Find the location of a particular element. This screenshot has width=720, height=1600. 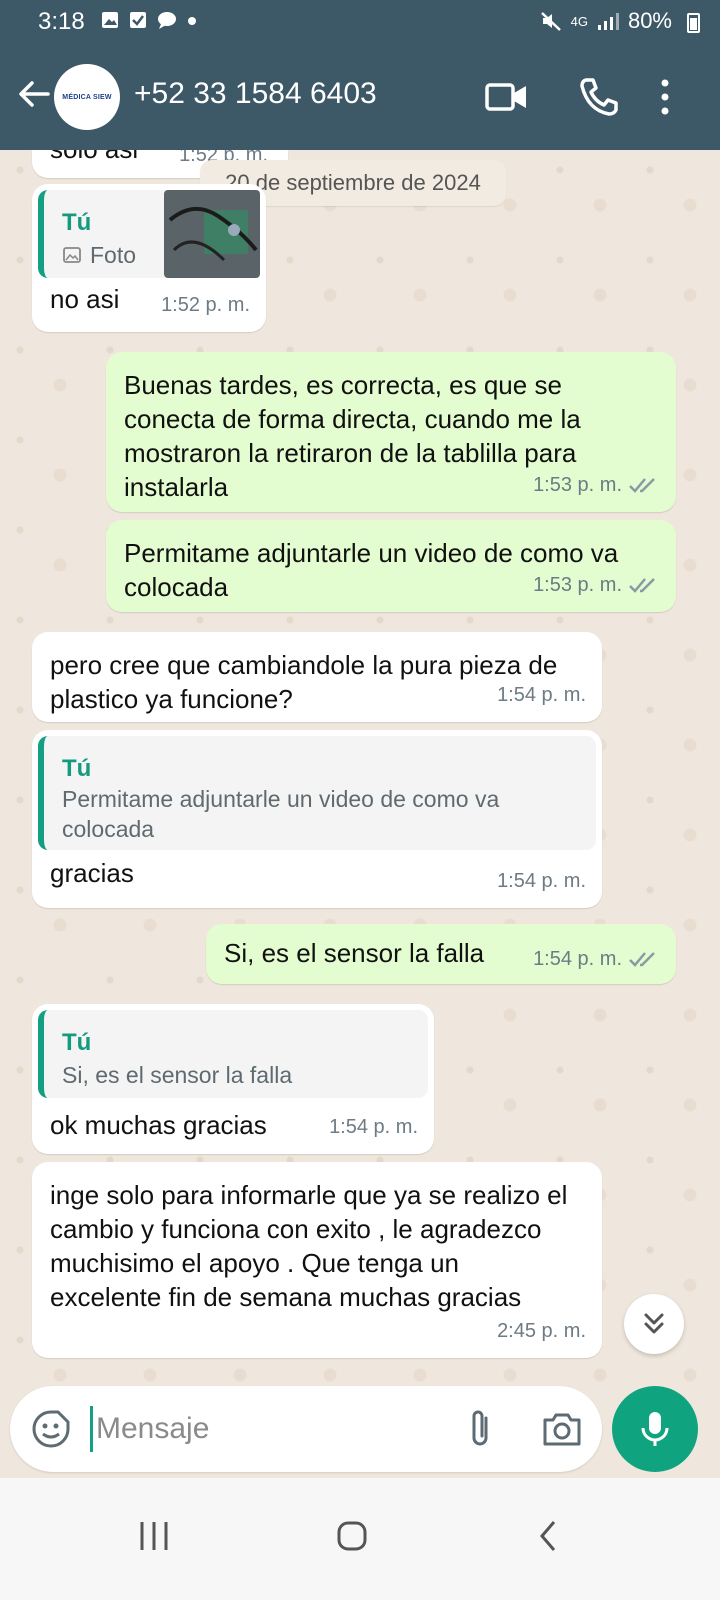

status-time: 3:18 is located at coordinates (61, 21).